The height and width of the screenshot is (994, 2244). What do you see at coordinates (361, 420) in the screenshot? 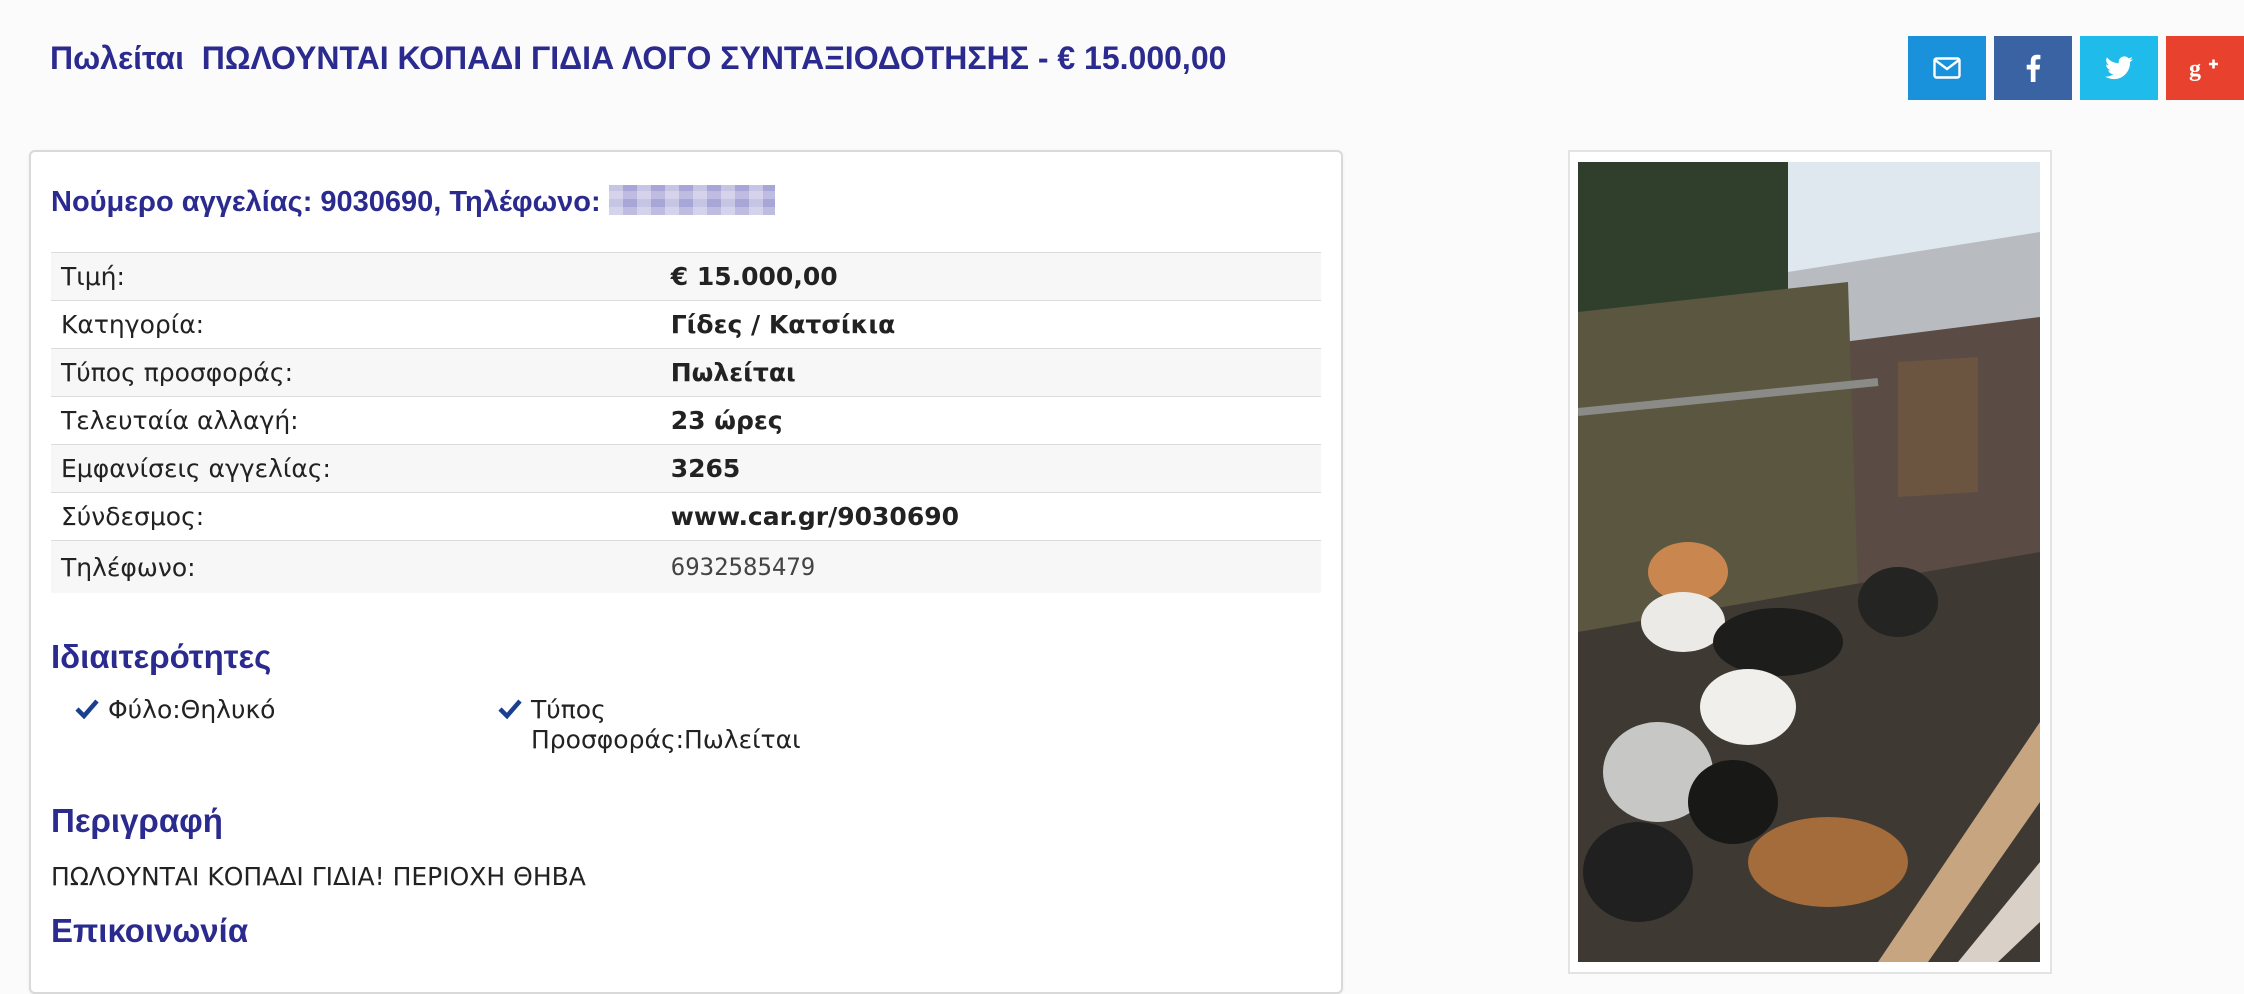
I see `detail-label: Τελευταία αλλαγή:` at bounding box center [361, 420].